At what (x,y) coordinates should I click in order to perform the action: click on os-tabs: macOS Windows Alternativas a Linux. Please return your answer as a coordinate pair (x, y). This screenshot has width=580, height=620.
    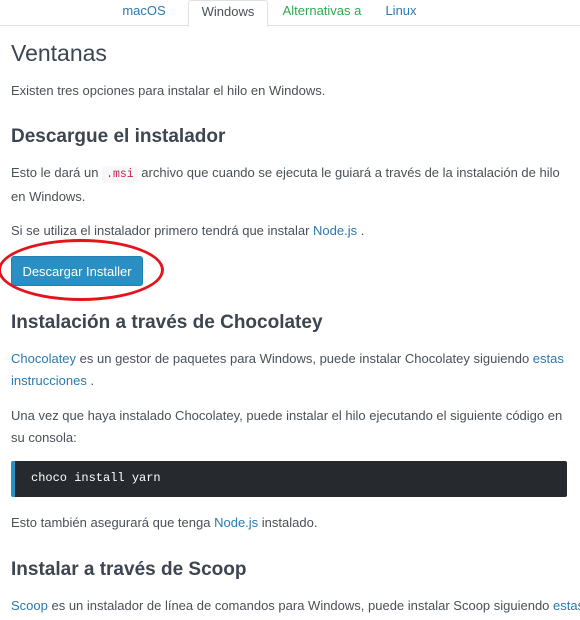
    Looking at the image, I should click on (290, 13).